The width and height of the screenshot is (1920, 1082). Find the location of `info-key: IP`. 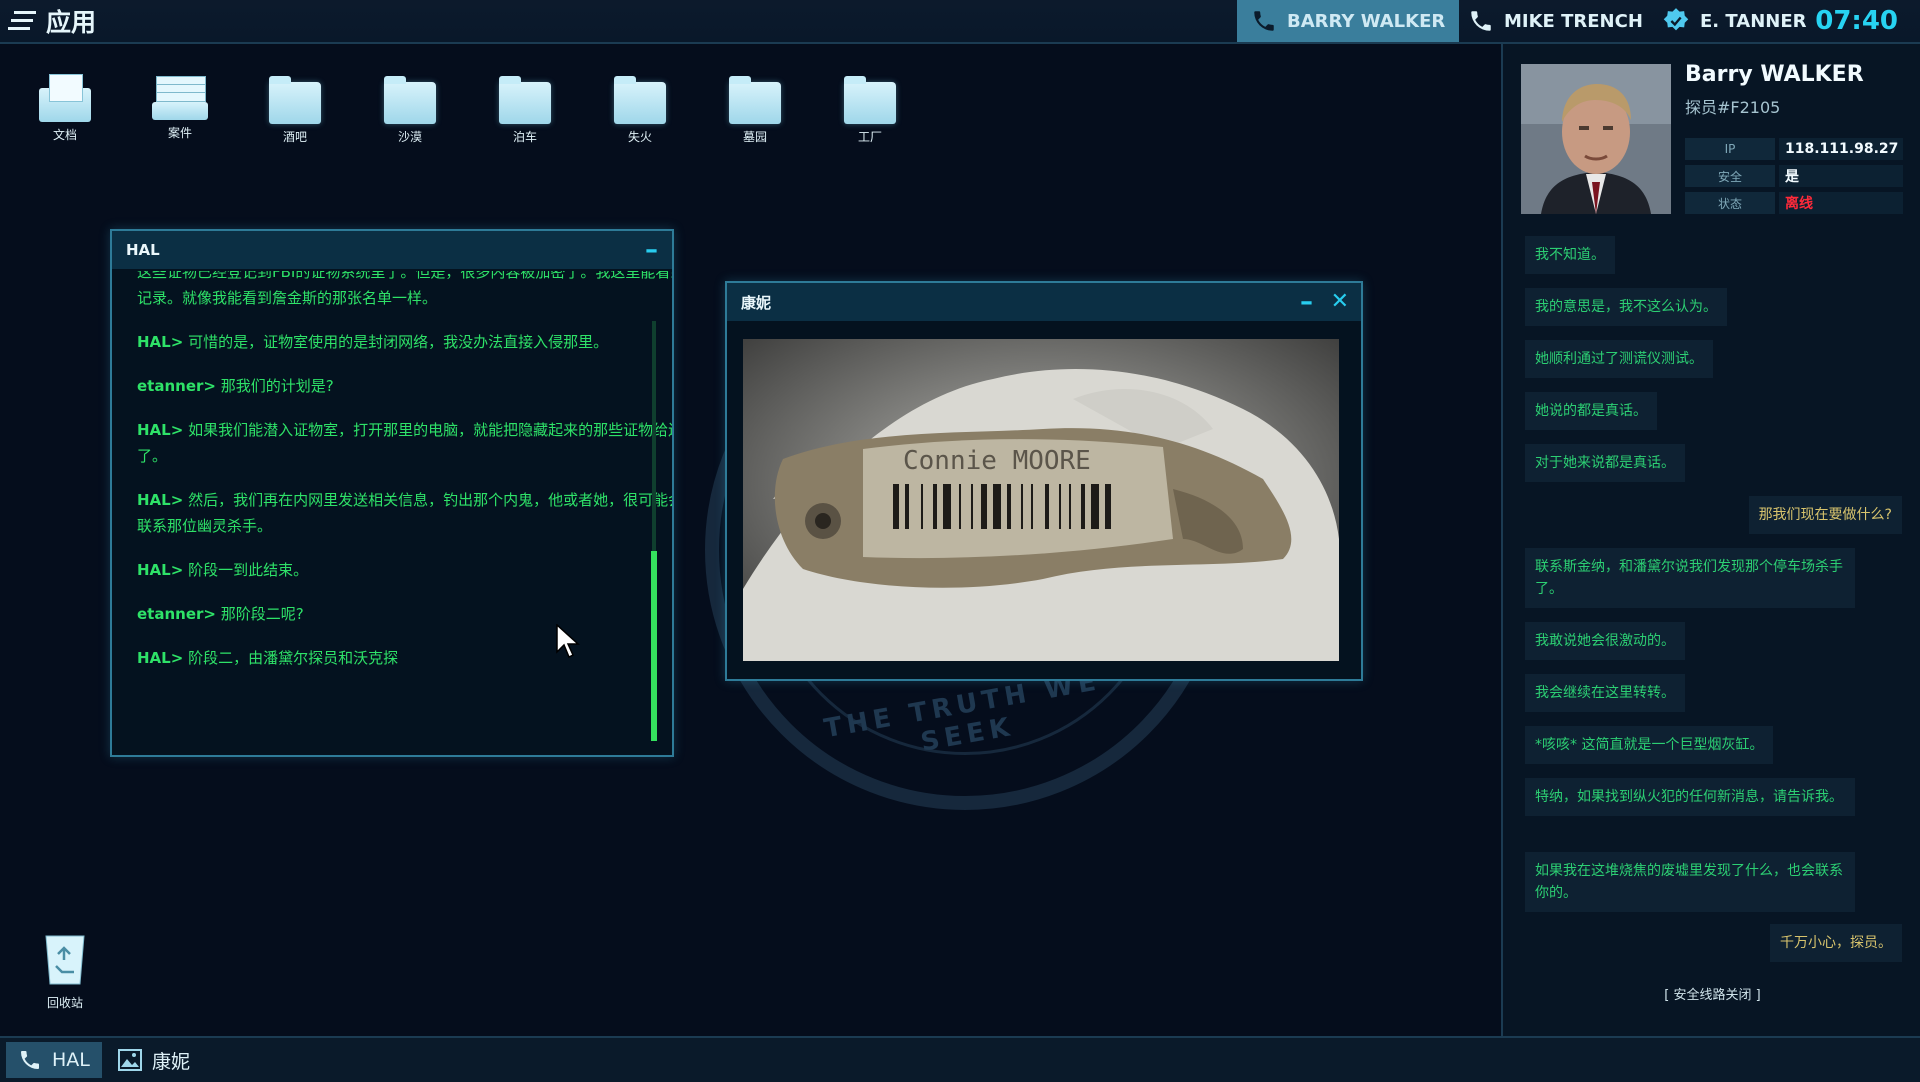

info-key: IP is located at coordinates (1730, 149).